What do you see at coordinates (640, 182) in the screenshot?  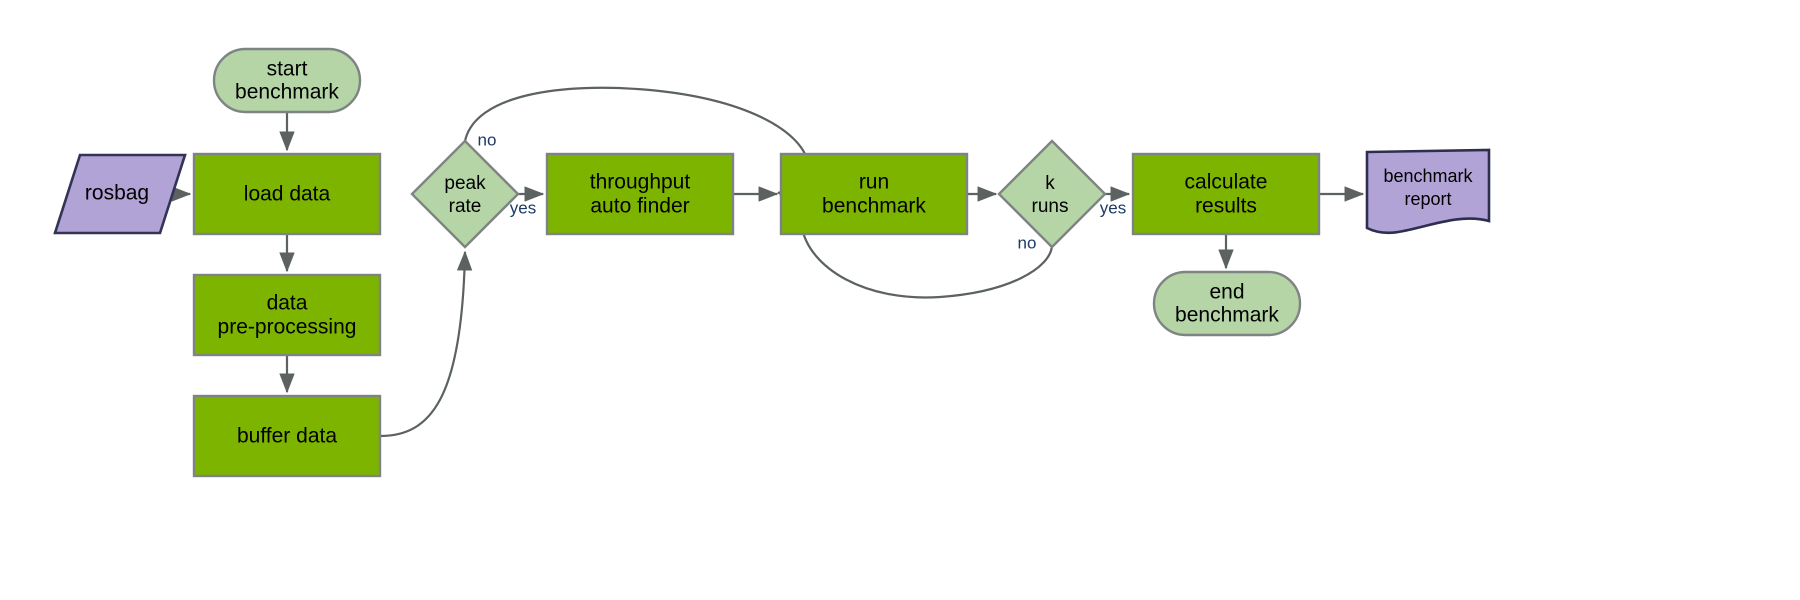 I see `throughput-auto-finder-label-line1: throughput` at bounding box center [640, 182].